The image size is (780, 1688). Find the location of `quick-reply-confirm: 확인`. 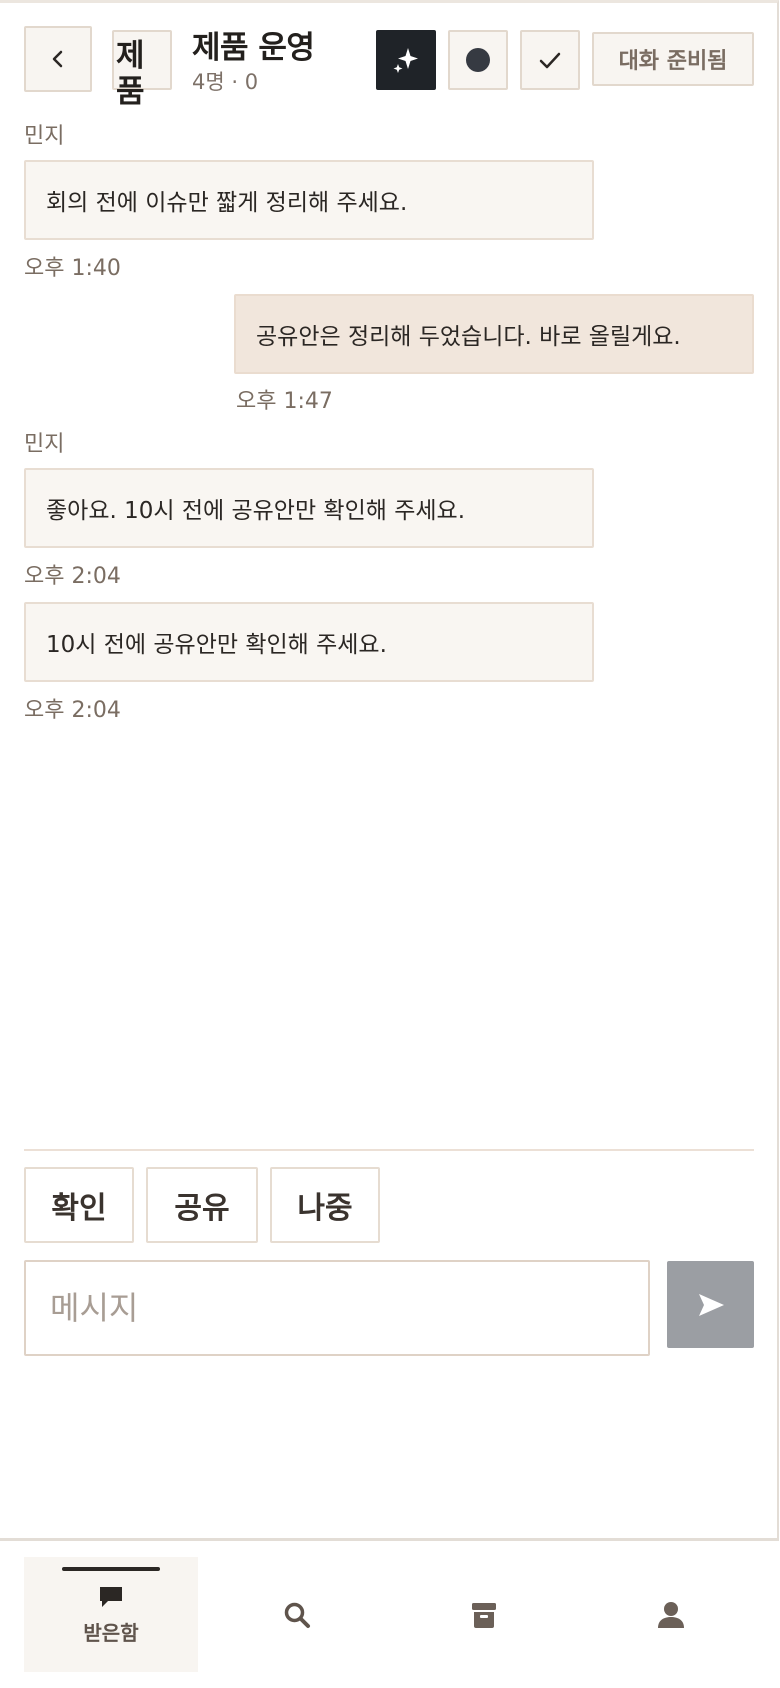

quick-reply-confirm: 확인 is located at coordinates (79, 1205).